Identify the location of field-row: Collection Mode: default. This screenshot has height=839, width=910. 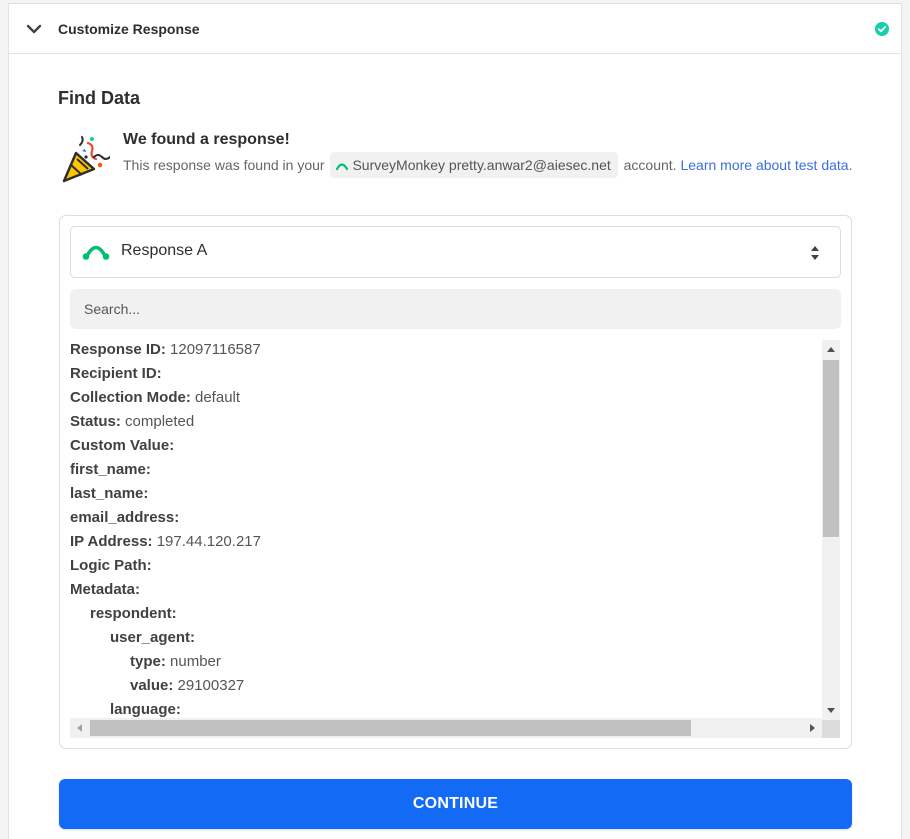
(446, 398).